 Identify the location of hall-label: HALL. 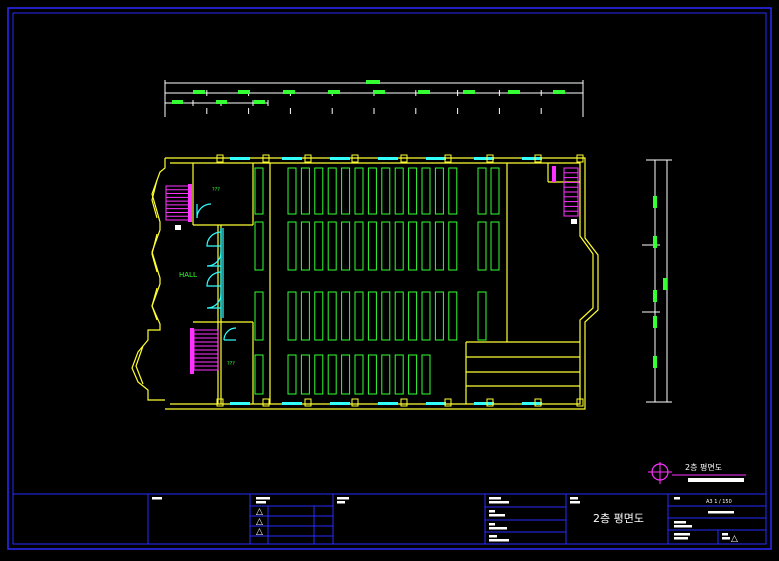
(188, 275).